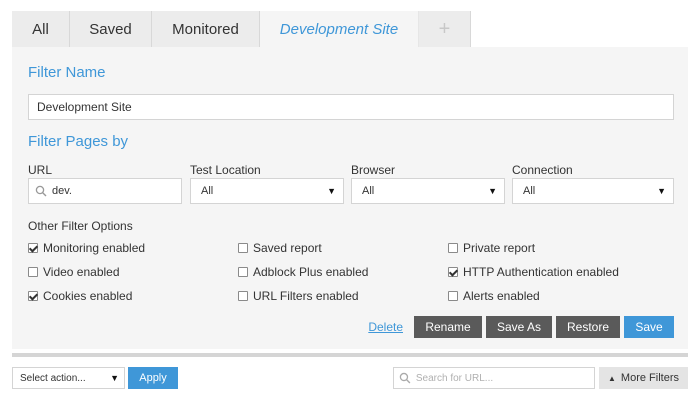 The width and height of the screenshot is (700, 401). I want to click on checkbox-label: Alerts enabled, so click(501, 296).